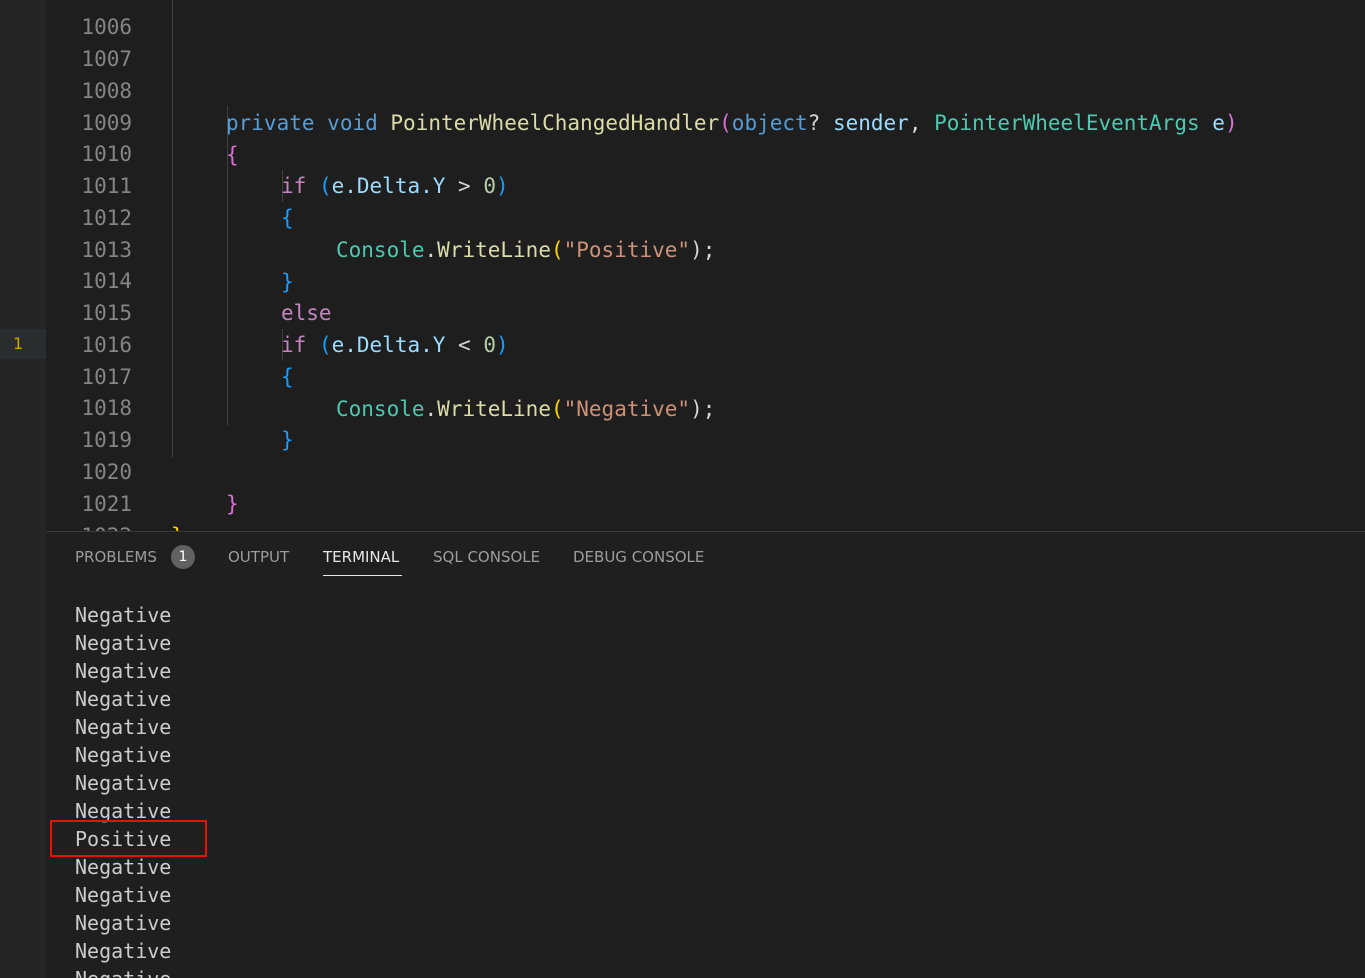 The width and height of the screenshot is (1365, 978). I want to click on tab-label: TERMINAL, so click(361, 557).